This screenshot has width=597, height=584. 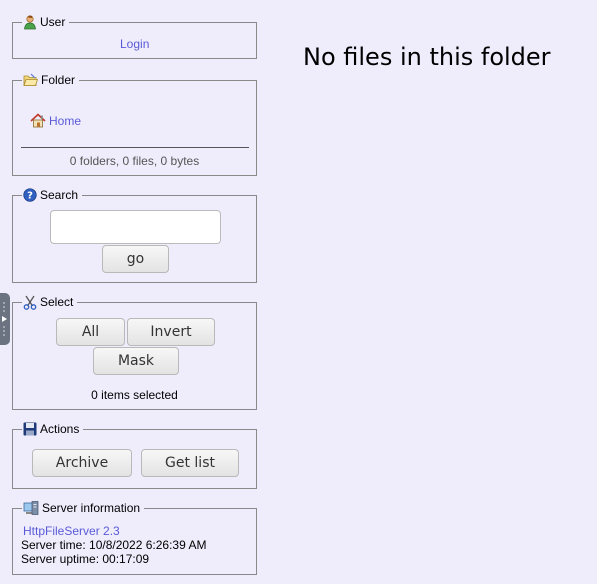 What do you see at coordinates (30, 79) in the screenshot?
I see `folder-icon` at bounding box center [30, 79].